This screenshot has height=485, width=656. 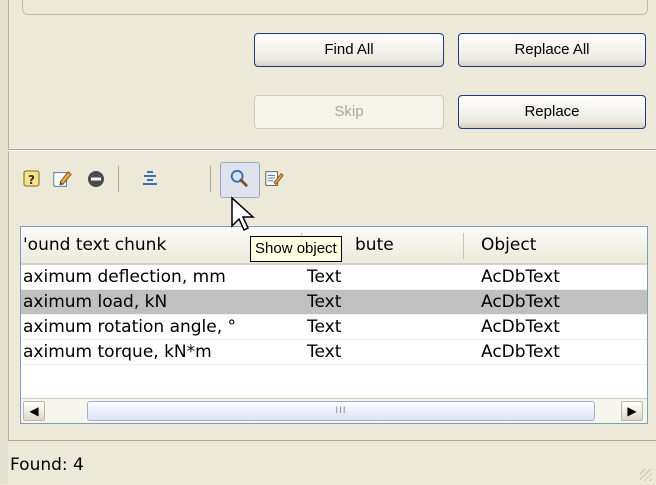 What do you see at coordinates (274, 179) in the screenshot?
I see `edit-object-icon` at bounding box center [274, 179].